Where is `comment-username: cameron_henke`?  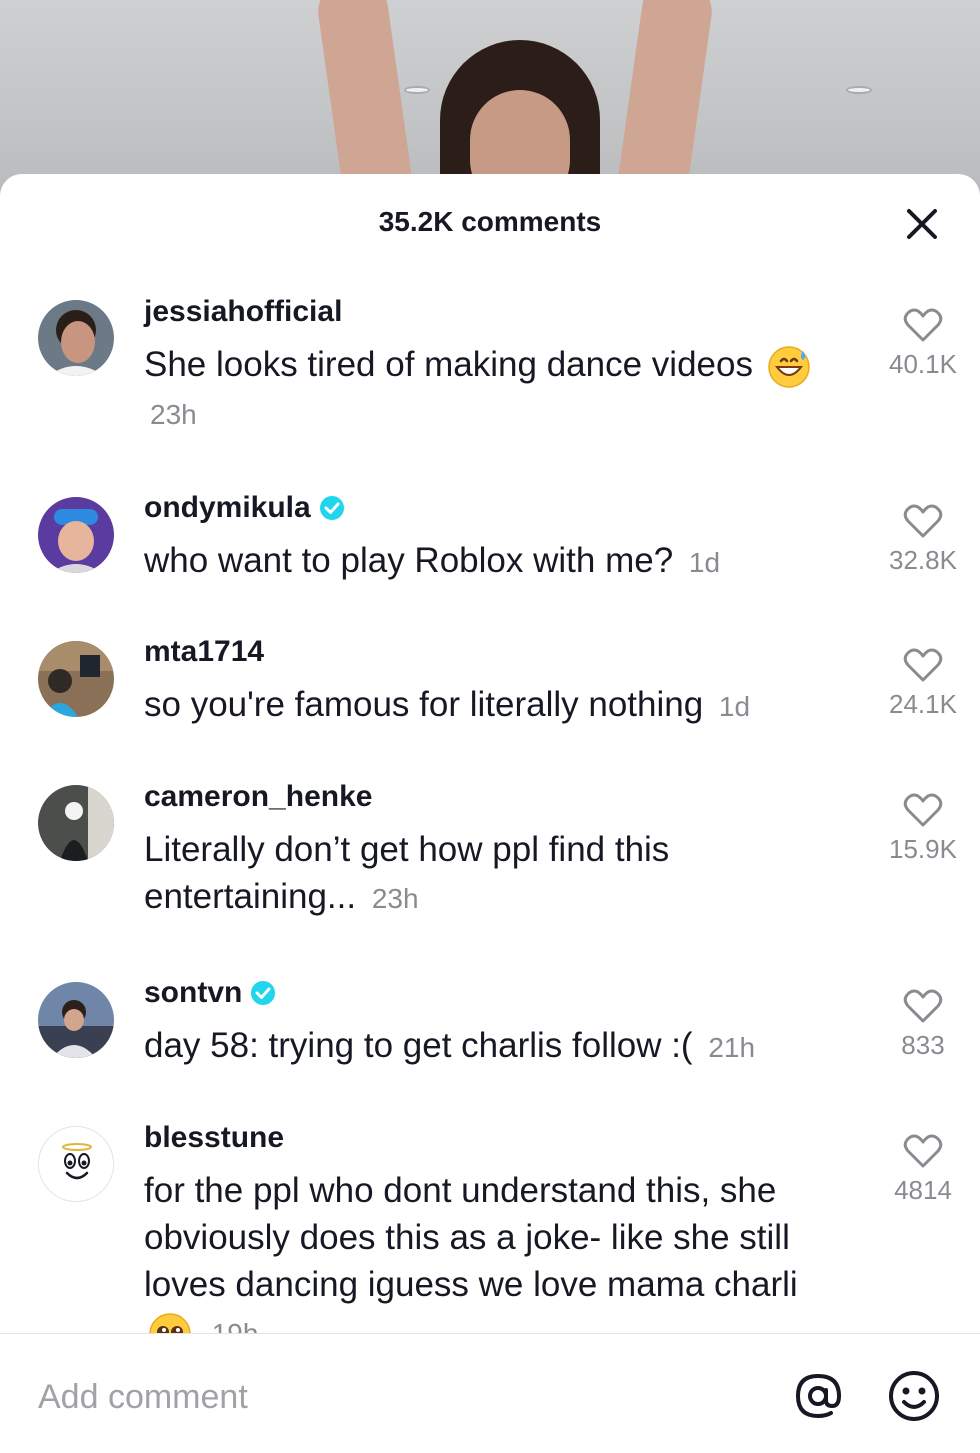 comment-username: cameron_henke is located at coordinates (258, 797).